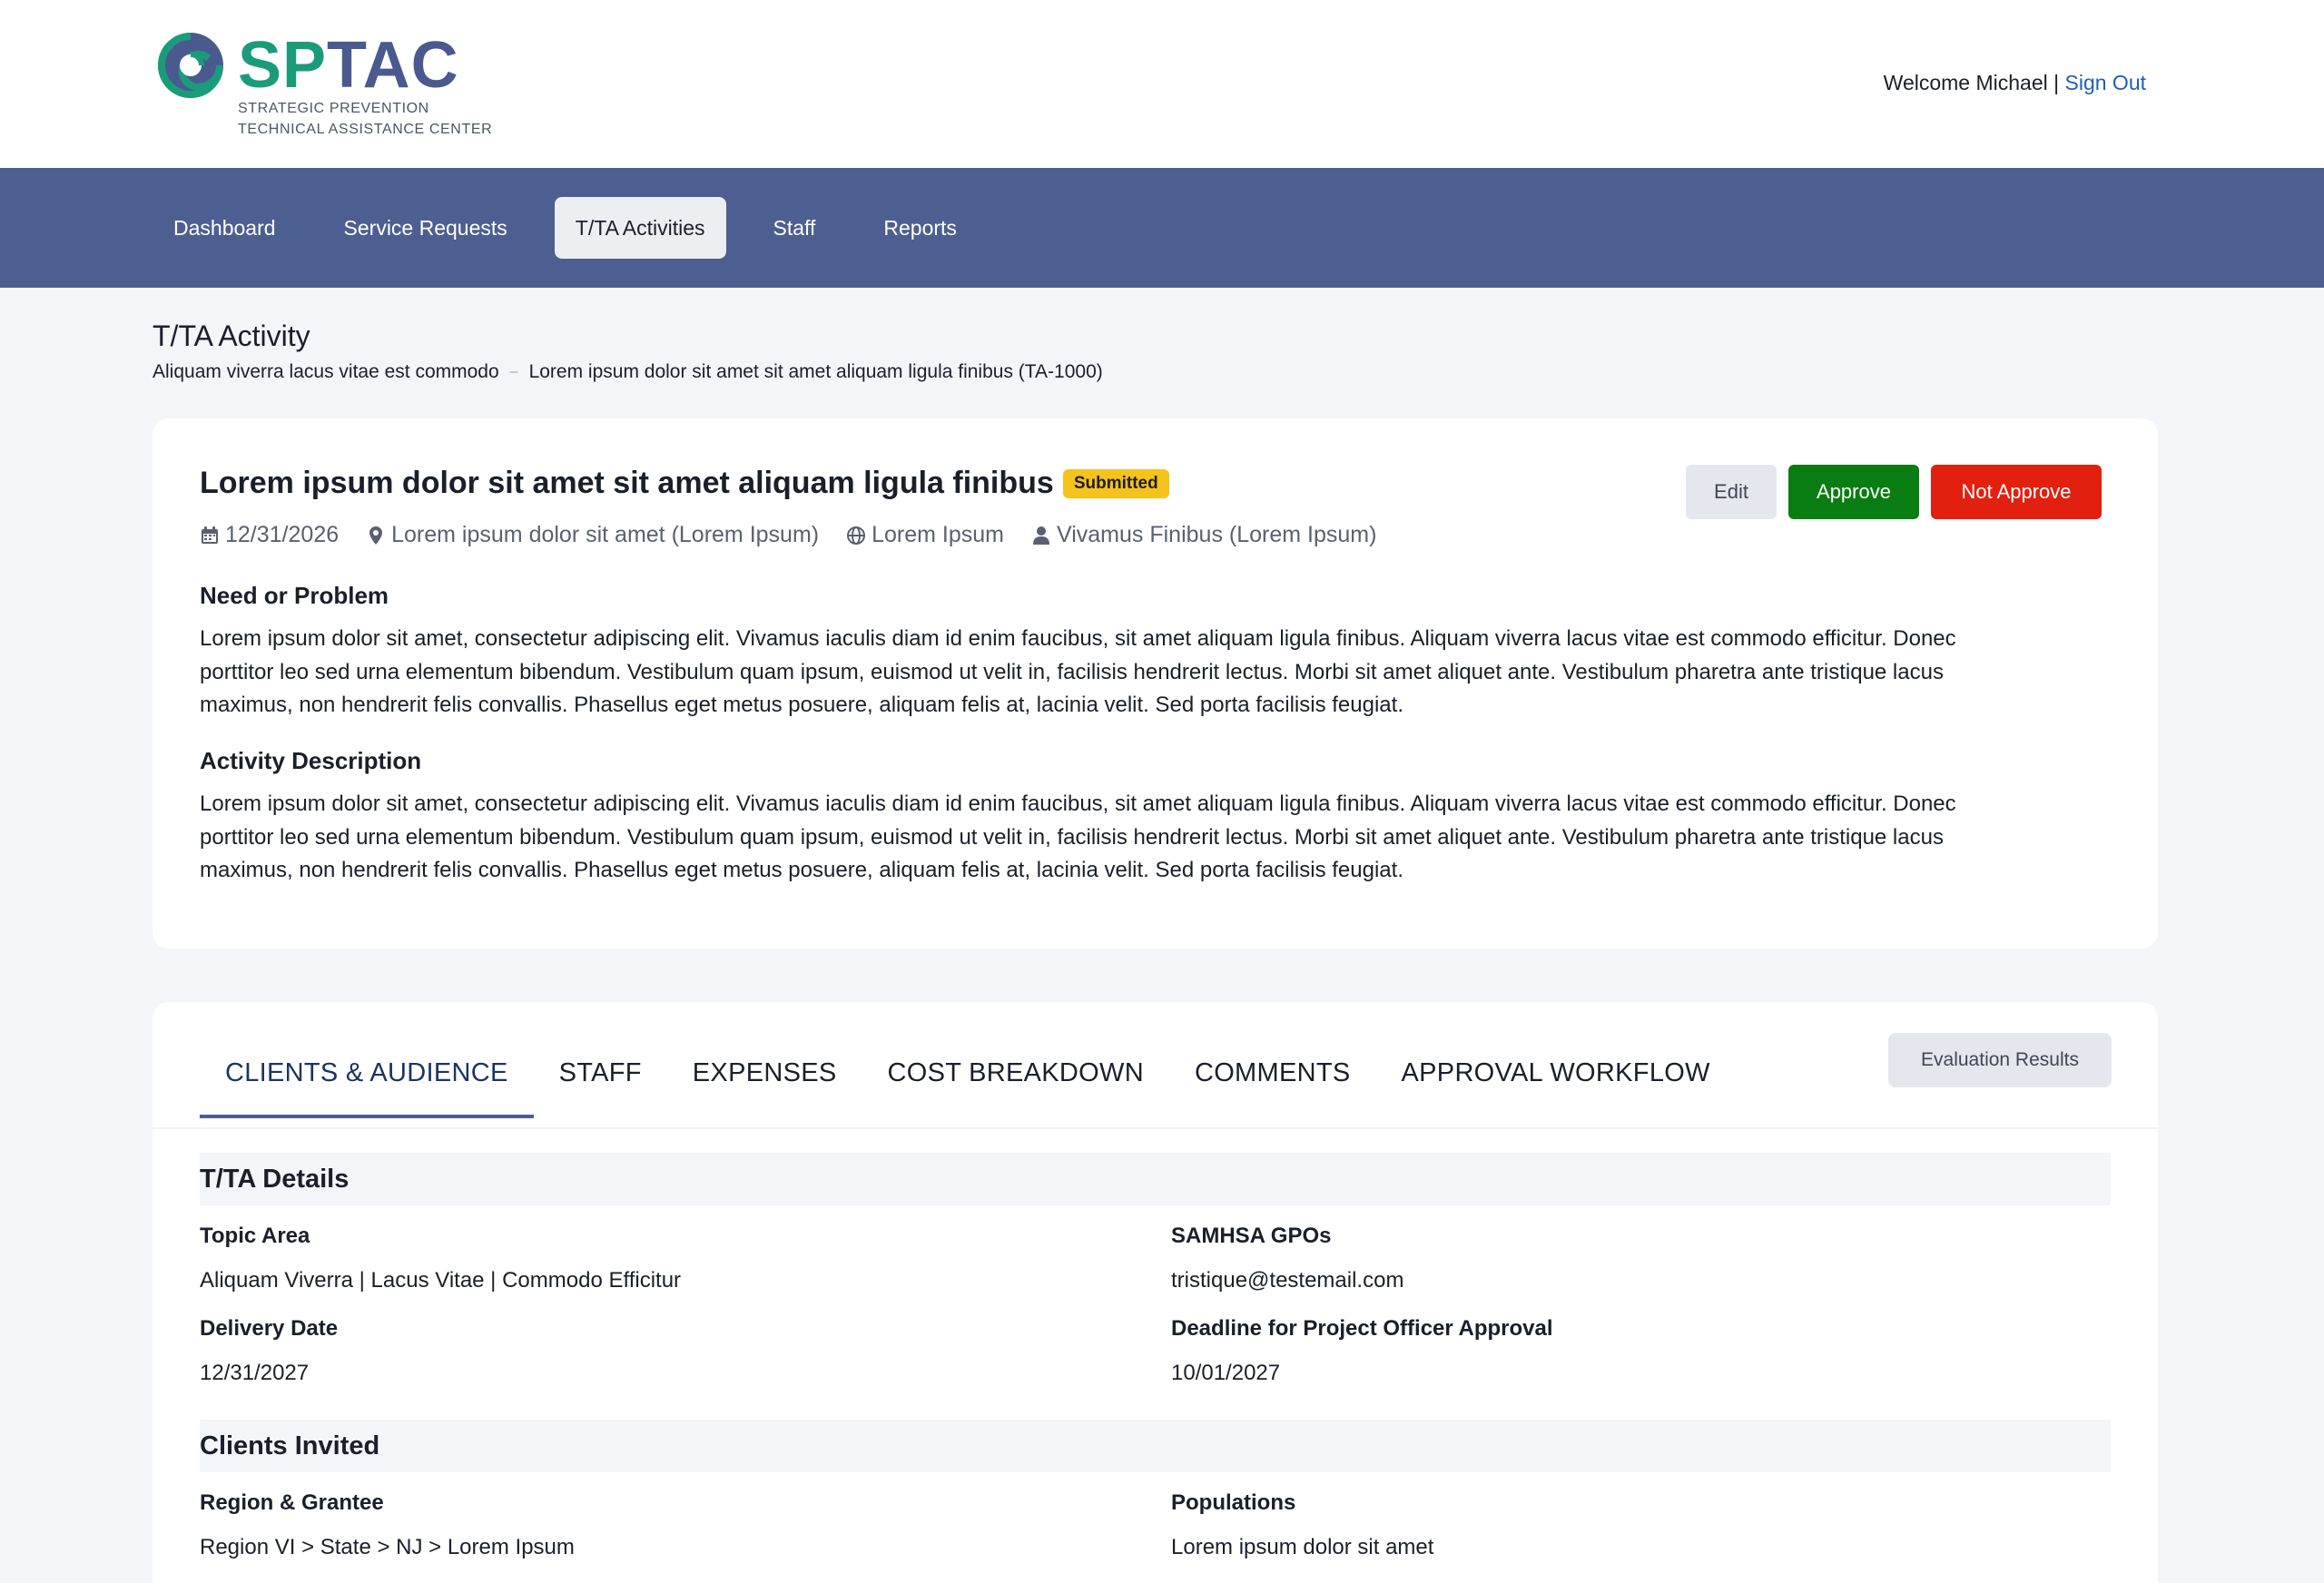  Describe the element at coordinates (376, 535) in the screenshot. I see `map-pin-icon` at that location.